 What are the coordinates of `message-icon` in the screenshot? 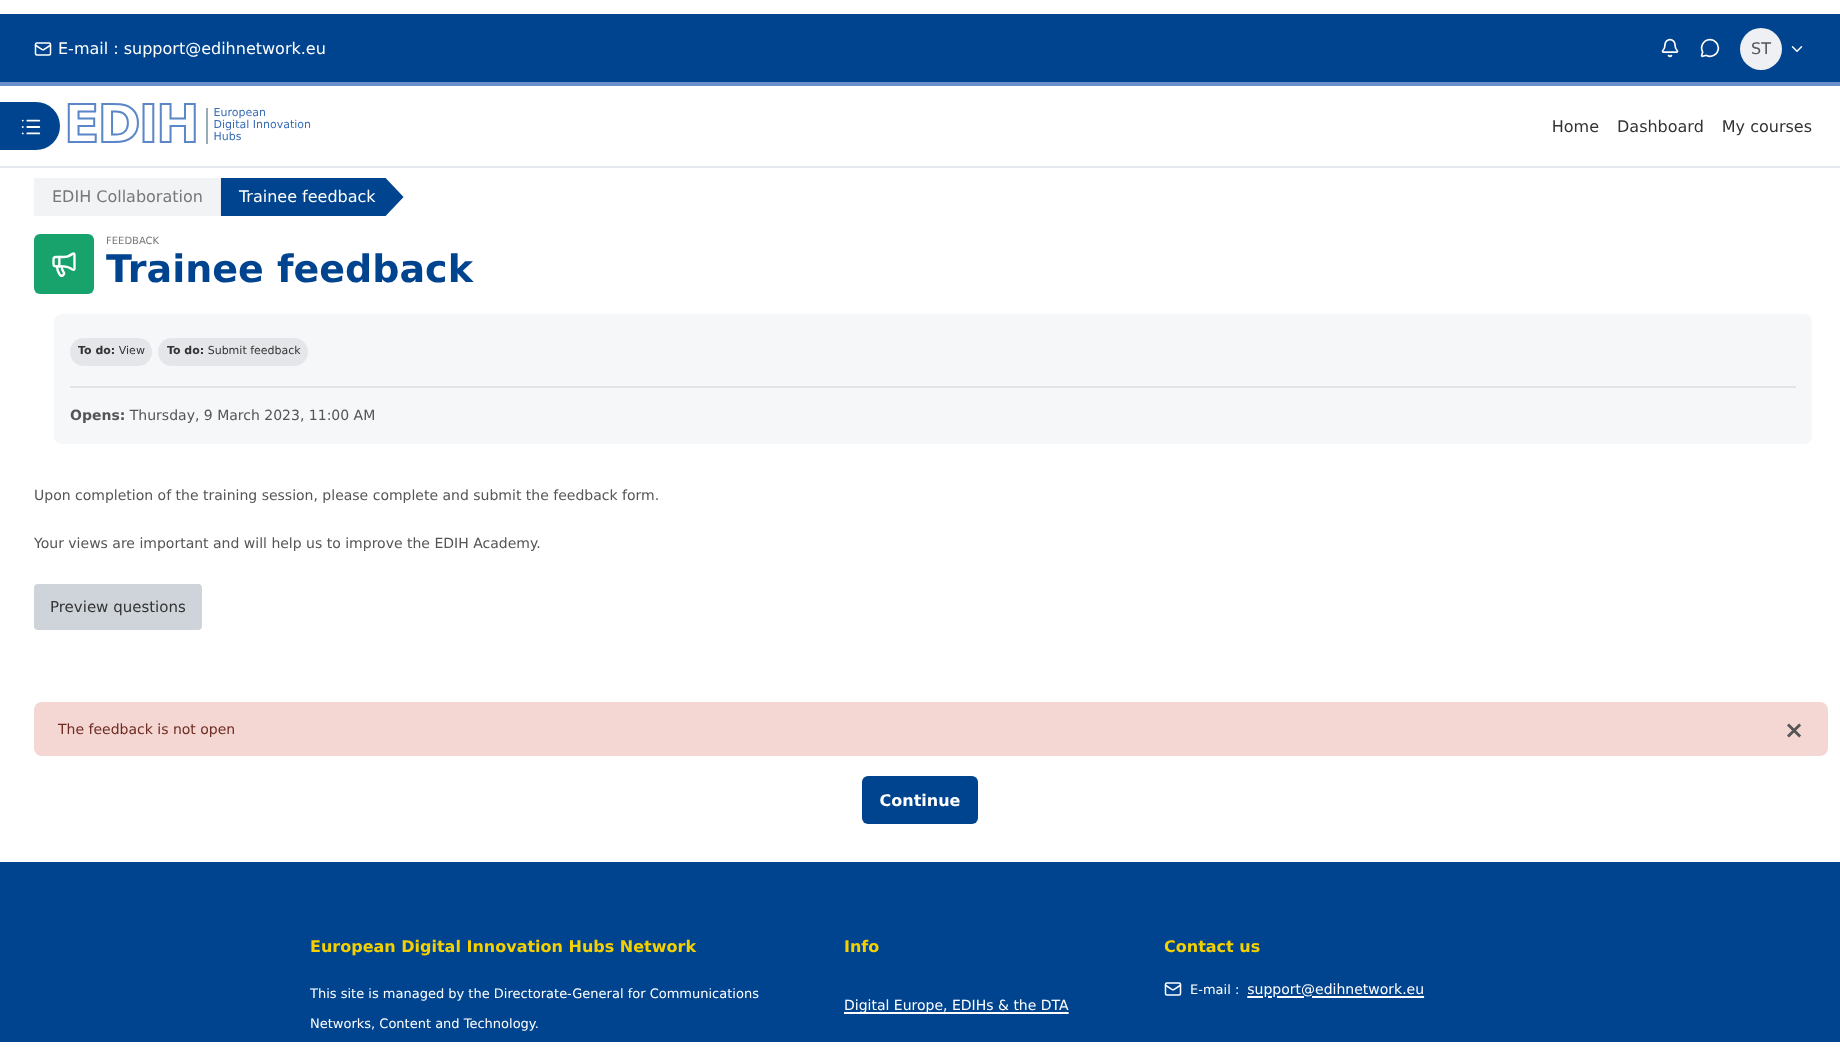 It's located at (1710, 48).